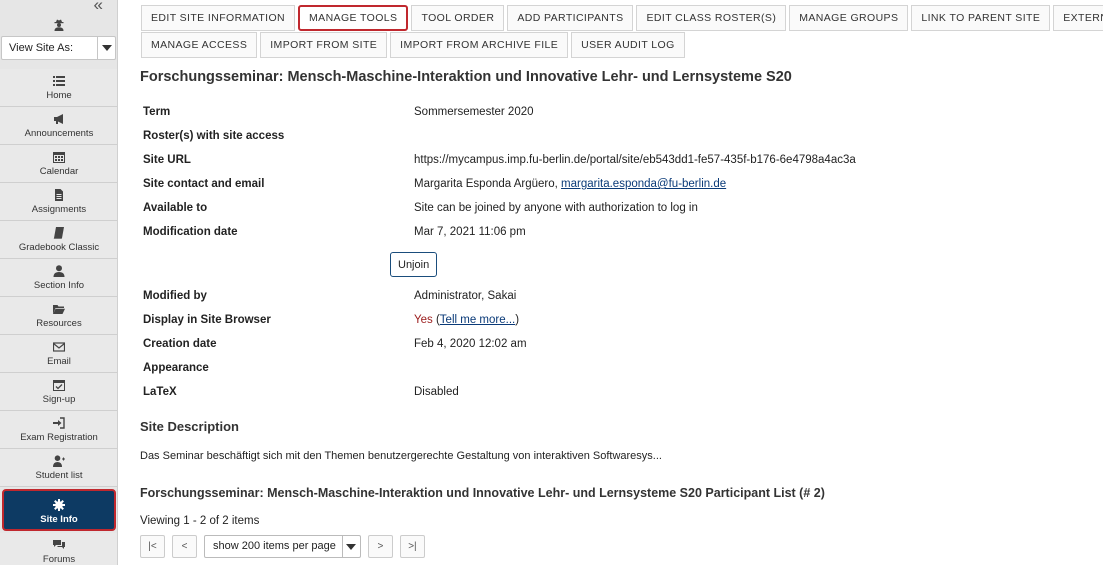 This screenshot has height=565, width=1103. I want to click on sidebar-item-label: Student list, so click(59, 475).